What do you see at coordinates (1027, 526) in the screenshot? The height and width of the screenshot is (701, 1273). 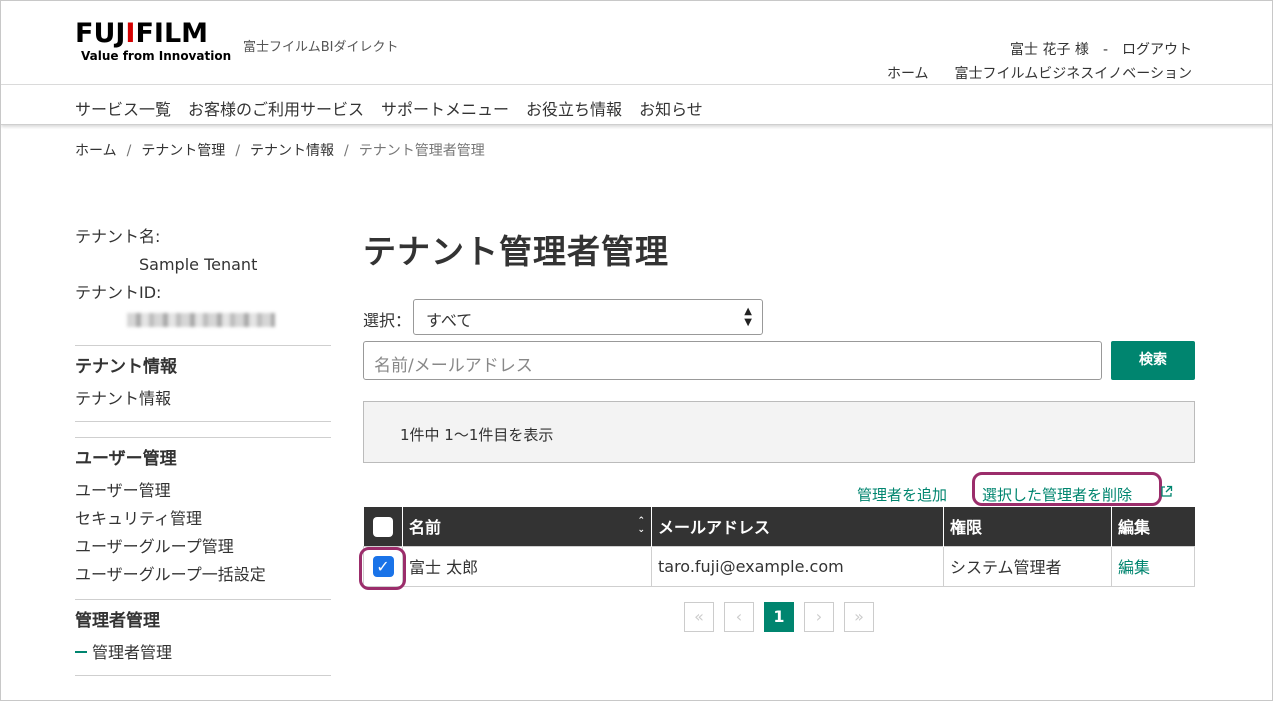 I see `column-role: 権限` at bounding box center [1027, 526].